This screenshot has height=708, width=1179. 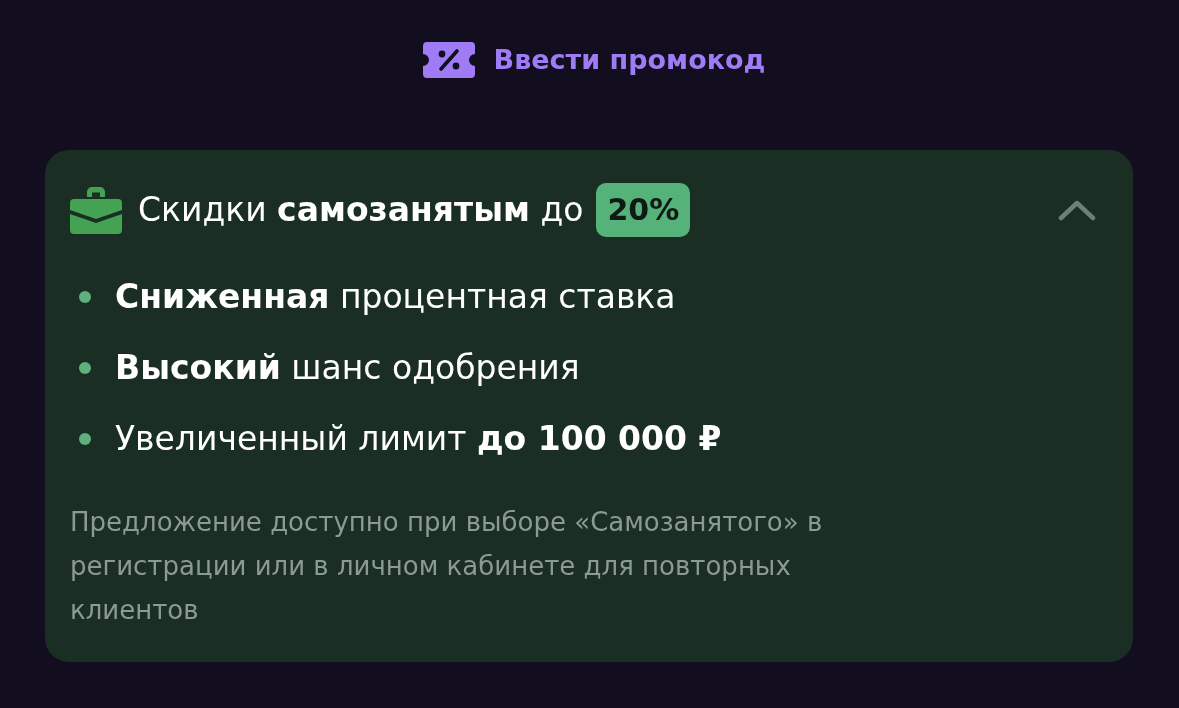 What do you see at coordinates (643, 210) in the screenshot?
I see `discount-badge: 20%` at bounding box center [643, 210].